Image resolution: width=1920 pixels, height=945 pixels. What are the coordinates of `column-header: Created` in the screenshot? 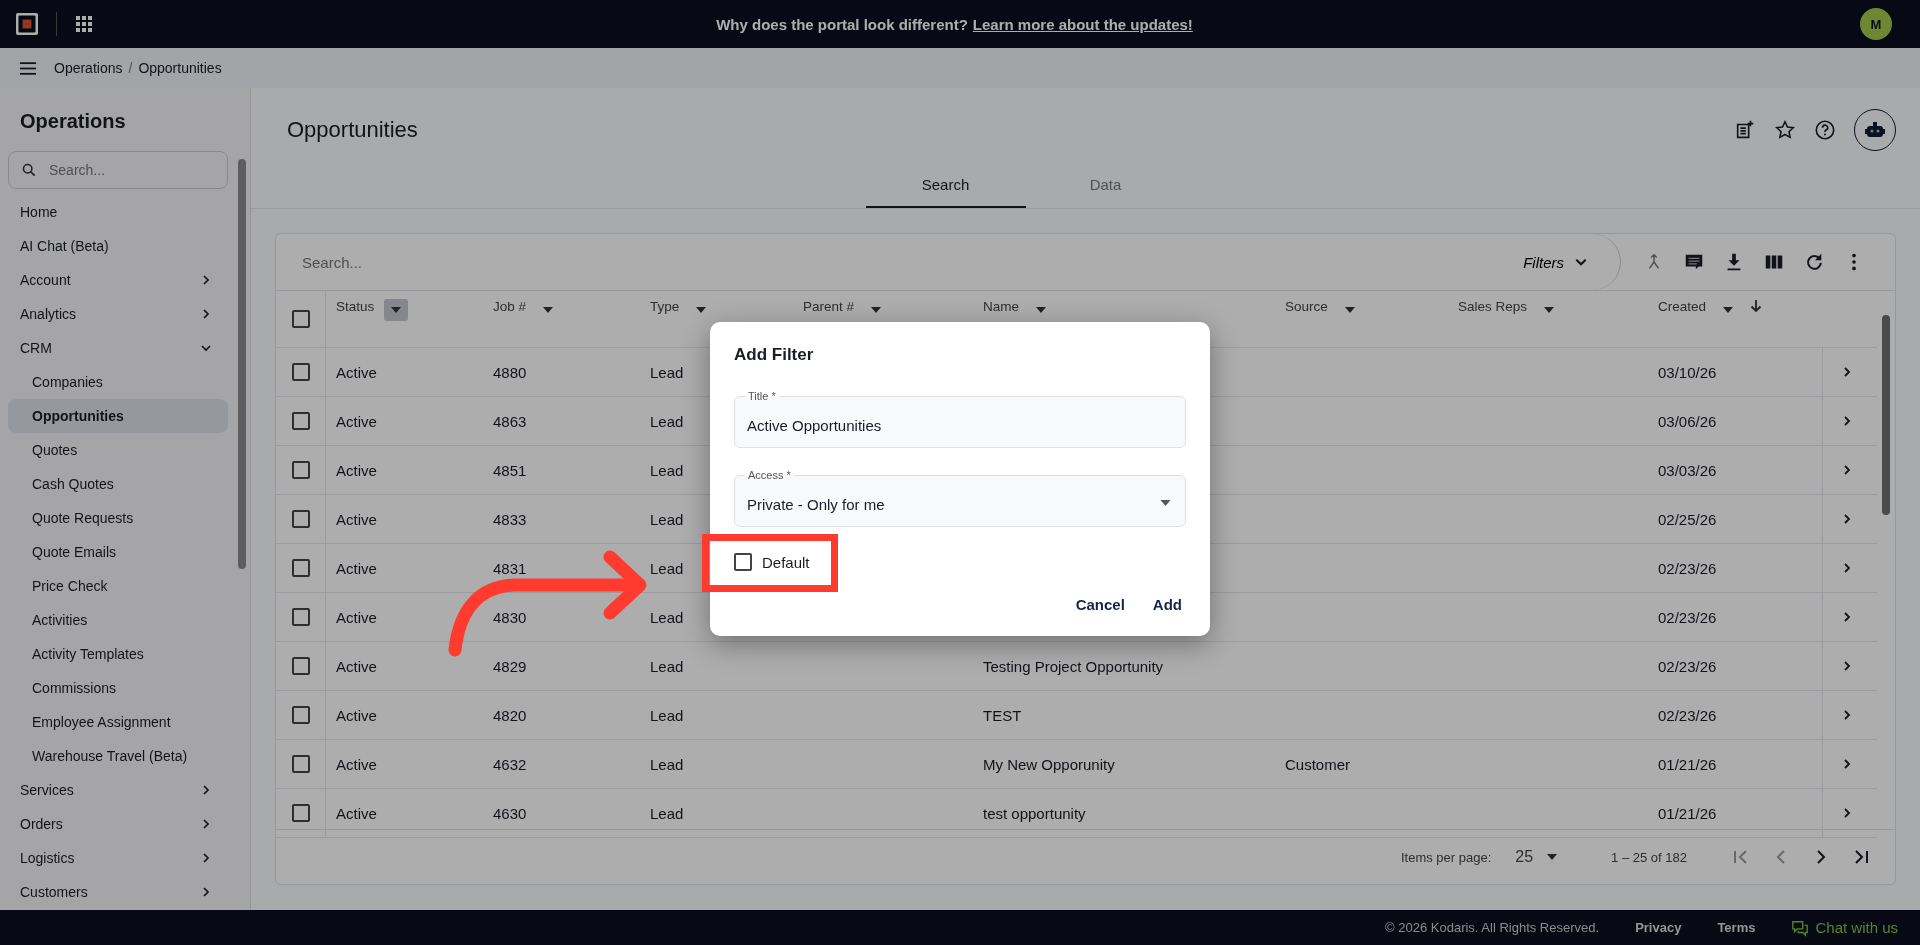 It's located at (1682, 306).